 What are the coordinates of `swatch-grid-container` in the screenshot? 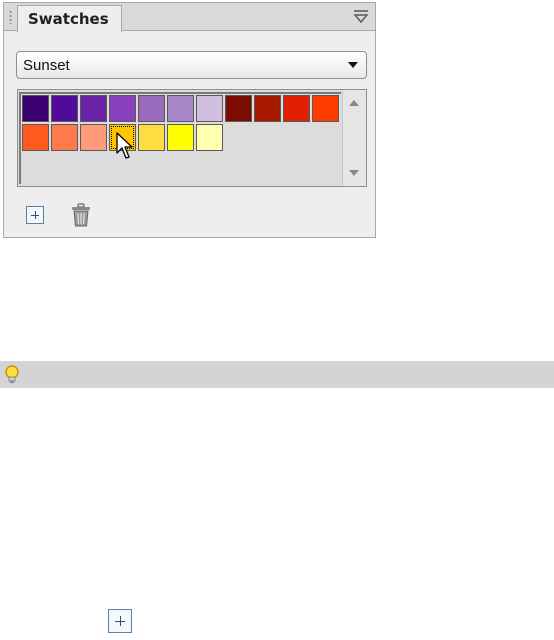 It's located at (192, 138).